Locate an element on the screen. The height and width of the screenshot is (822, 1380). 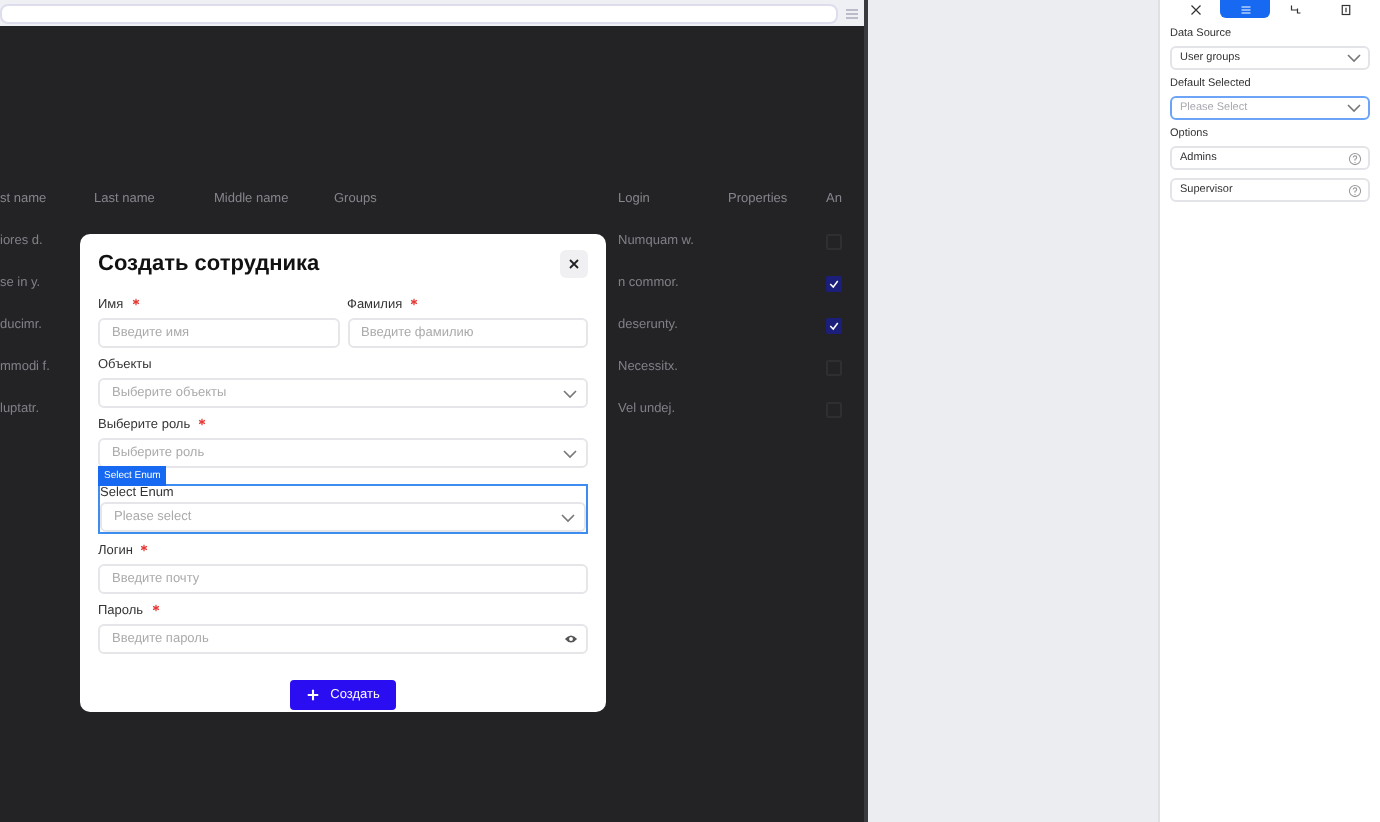
dialog-title: Создать сотрудника is located at coordinates (209, 264).